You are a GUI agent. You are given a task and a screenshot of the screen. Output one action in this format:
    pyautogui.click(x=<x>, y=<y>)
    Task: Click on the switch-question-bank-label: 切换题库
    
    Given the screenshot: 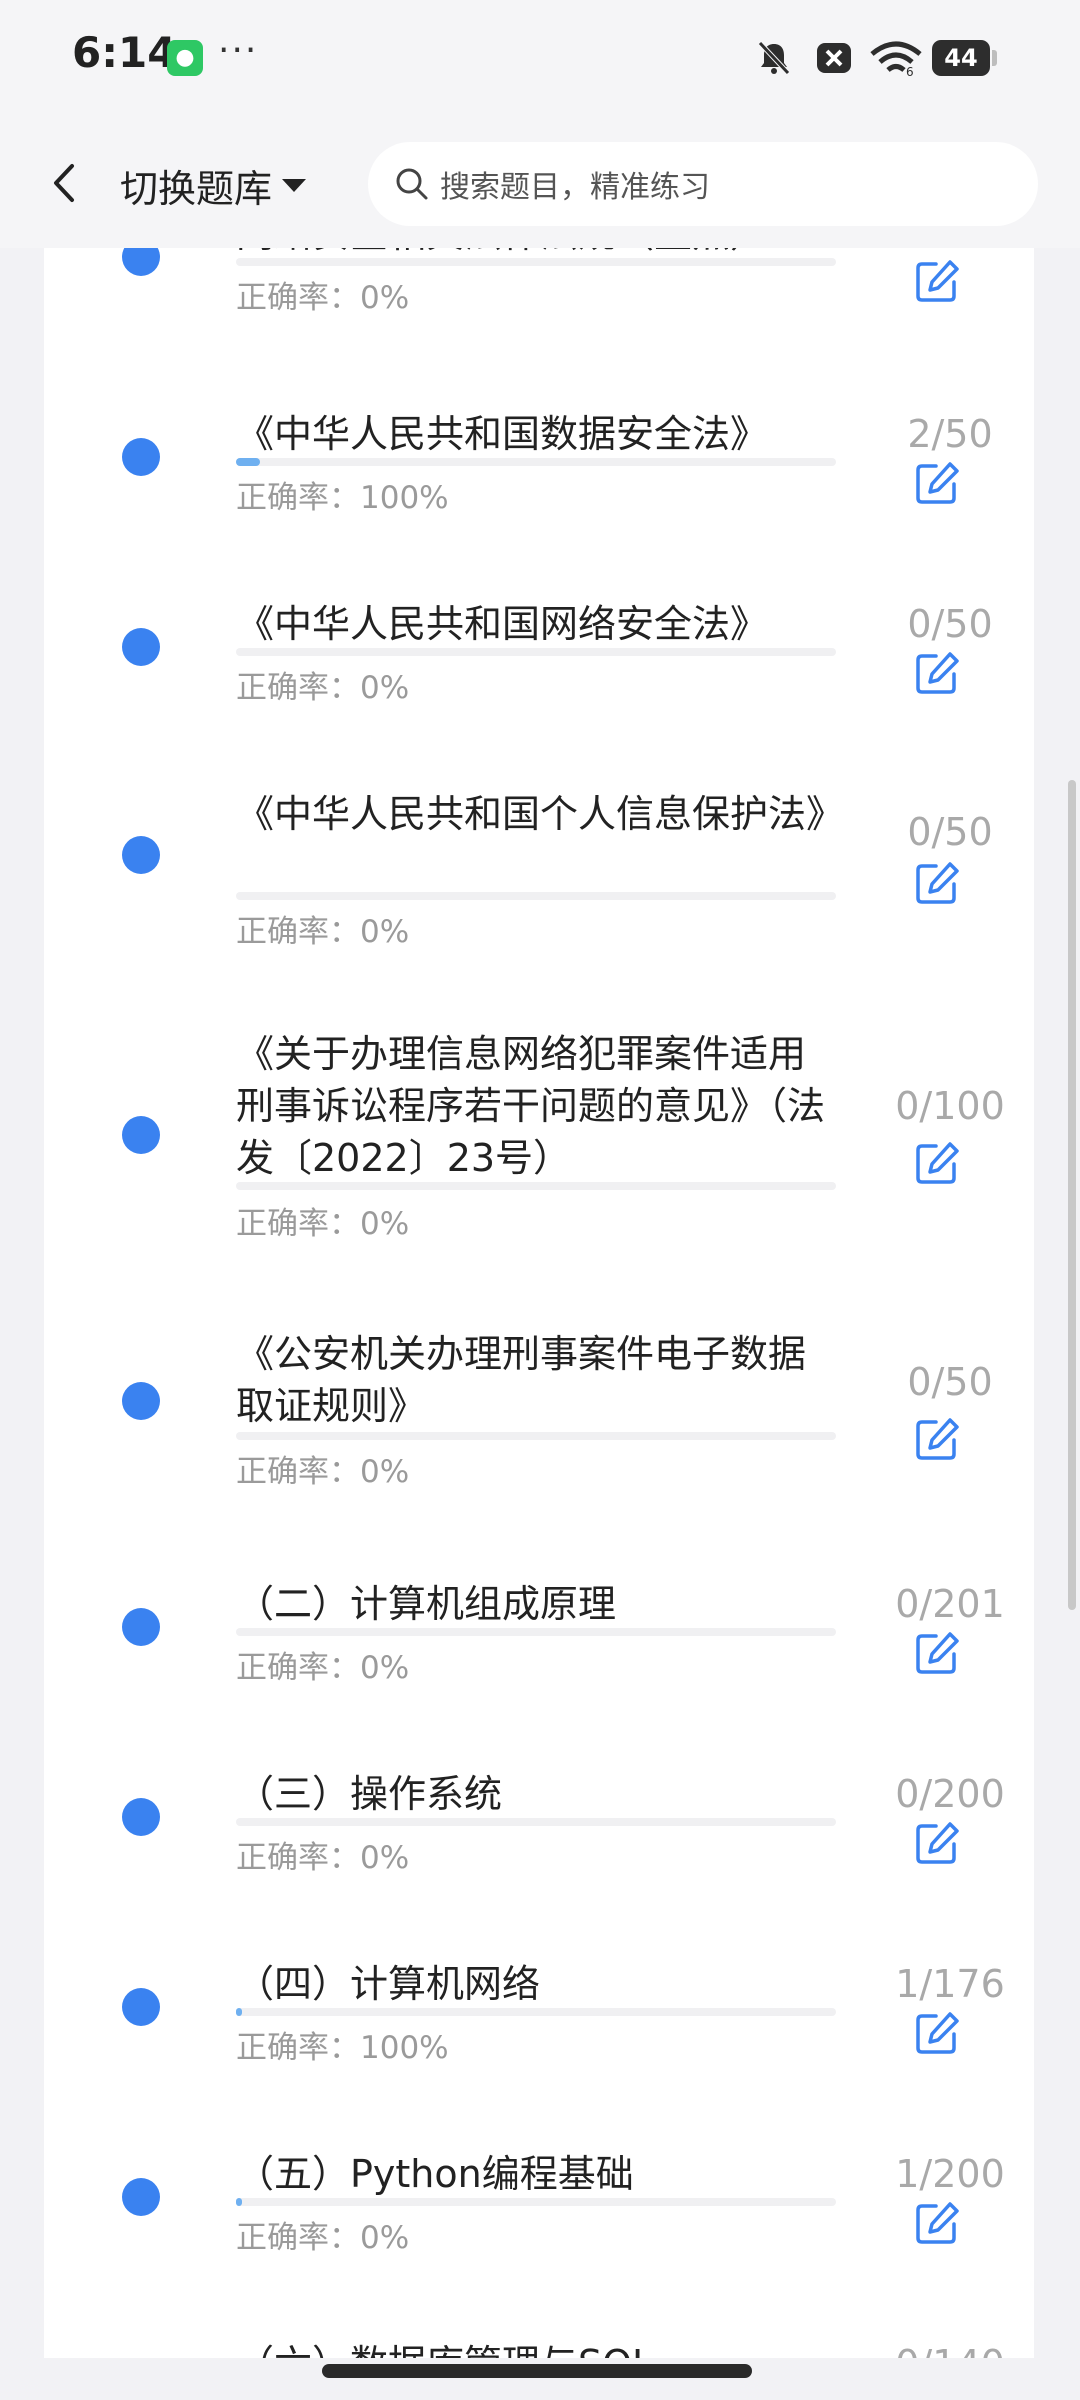 What is the action you would take?
    pyautogui.click(x=196, y=189)
    